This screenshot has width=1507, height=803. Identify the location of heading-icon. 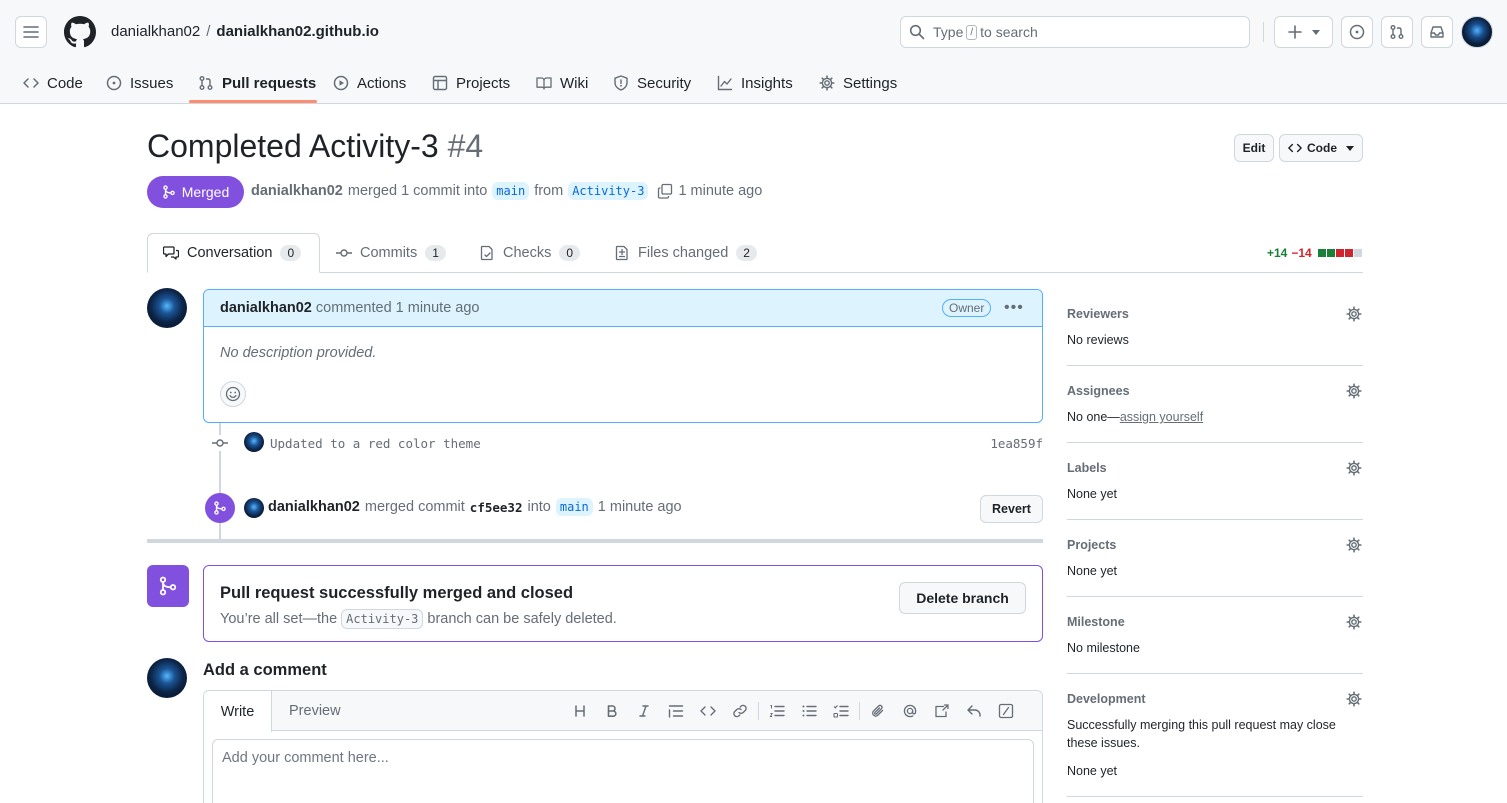
(580, 711).